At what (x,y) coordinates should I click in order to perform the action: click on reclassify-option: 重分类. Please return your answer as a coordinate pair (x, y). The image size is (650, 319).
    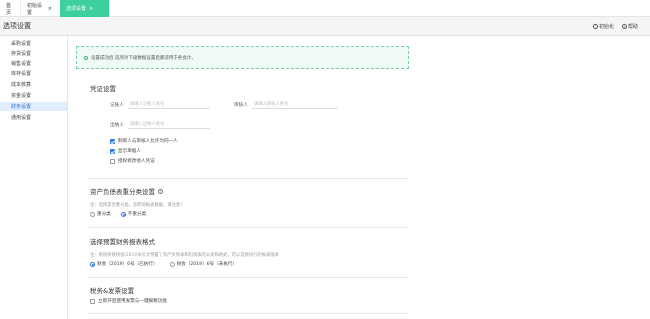
    Looking at the image, I should click on (100, 214).